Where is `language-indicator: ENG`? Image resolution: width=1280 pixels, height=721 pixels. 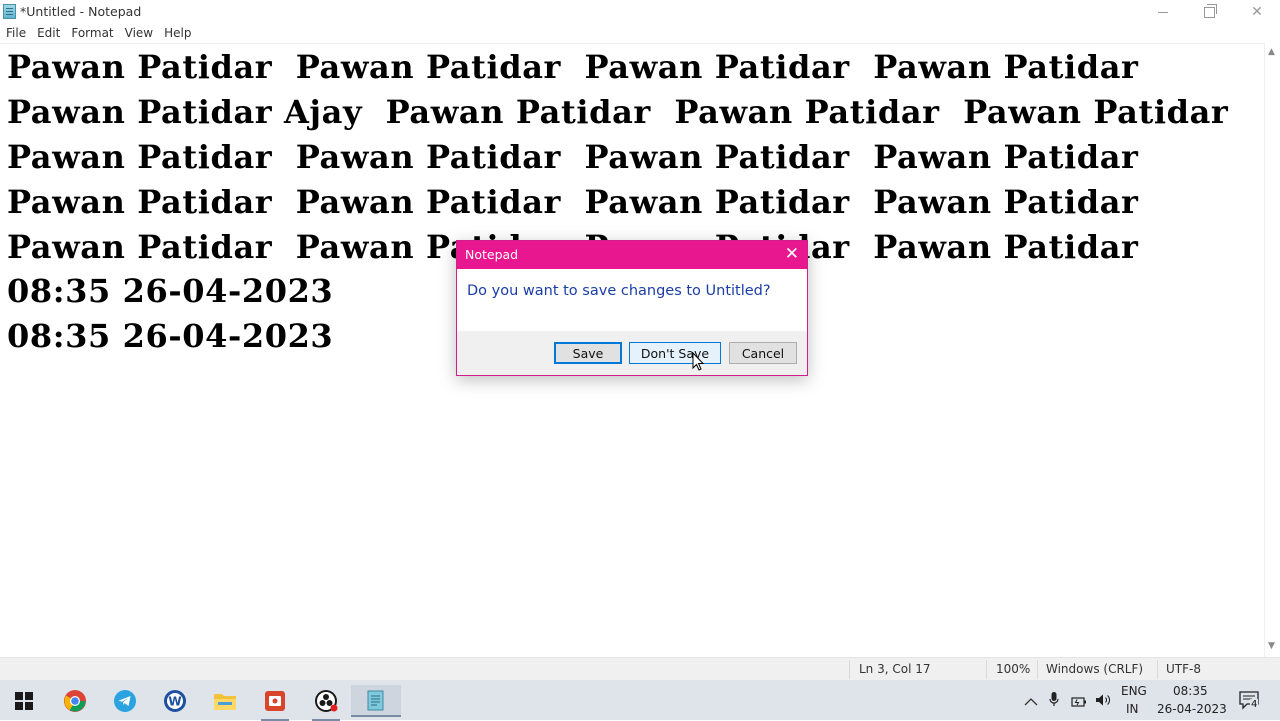
language-indicator: ENG is located at coordinates (1134, 691).